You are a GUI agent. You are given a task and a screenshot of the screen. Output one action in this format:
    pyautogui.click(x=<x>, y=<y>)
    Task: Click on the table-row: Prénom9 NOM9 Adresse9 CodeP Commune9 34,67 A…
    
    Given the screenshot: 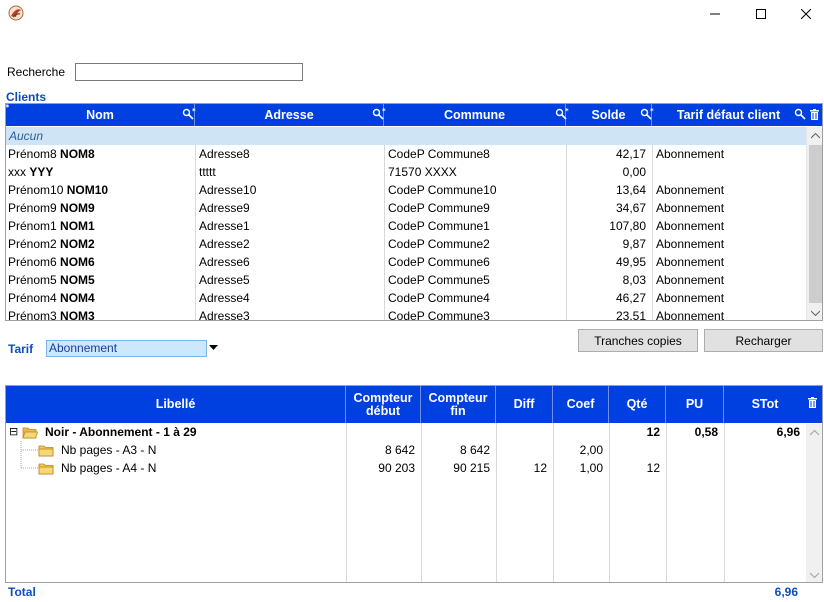 What is the action you would take?
    pyautogui.click(x=406, y=208)
    